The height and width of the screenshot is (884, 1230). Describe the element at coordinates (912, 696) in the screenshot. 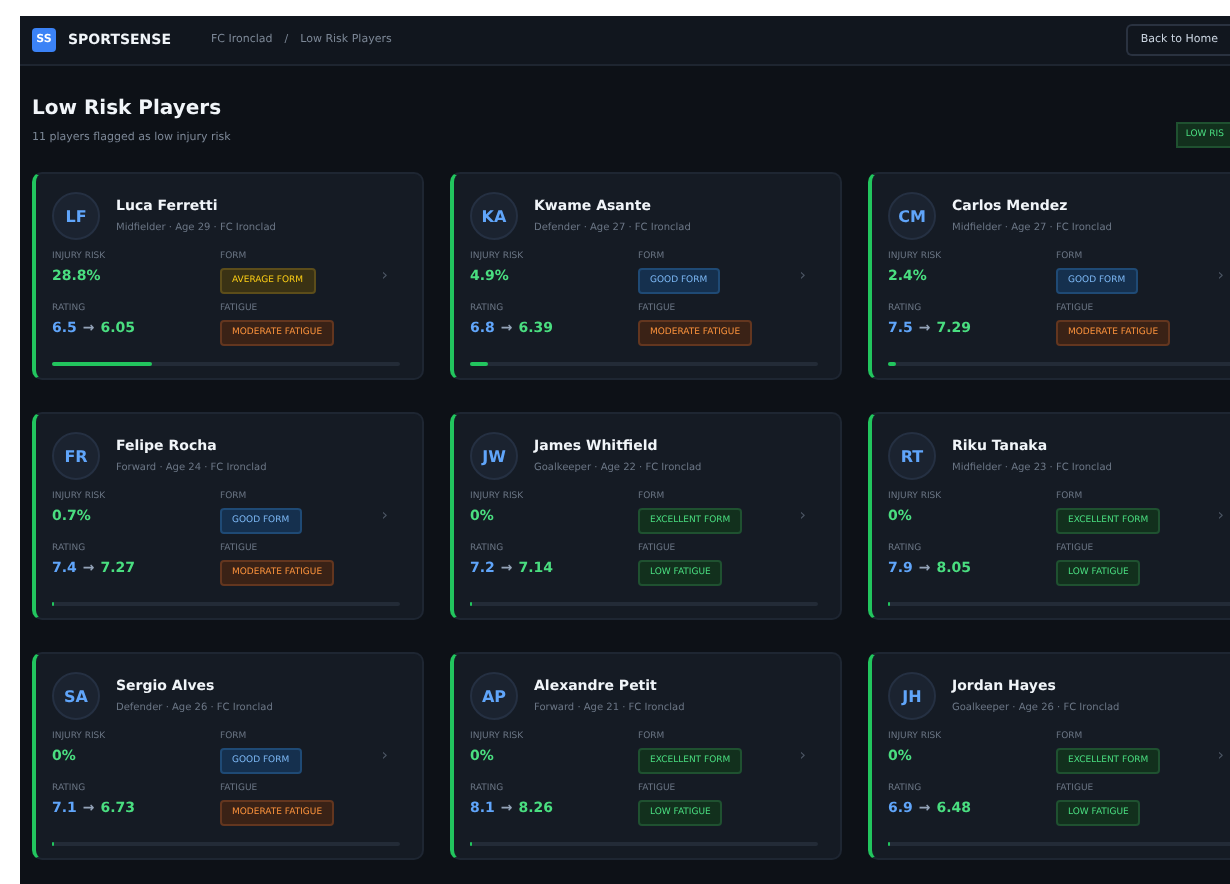

I see `player-avatar: JH` at that location.